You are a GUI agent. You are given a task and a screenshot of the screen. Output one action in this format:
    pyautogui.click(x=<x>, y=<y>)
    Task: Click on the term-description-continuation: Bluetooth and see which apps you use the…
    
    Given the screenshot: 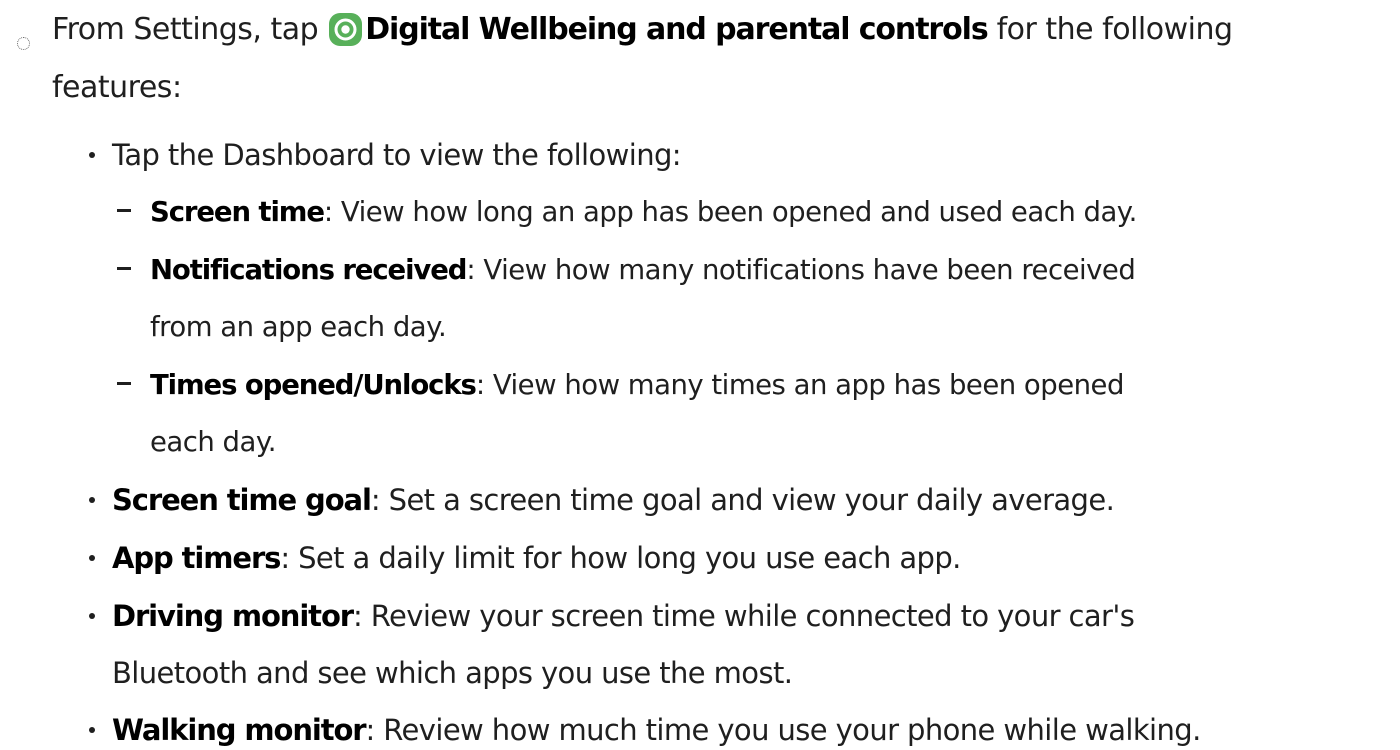 What is the action you would take?
    pyautogui.click(x=452, y=673)
    